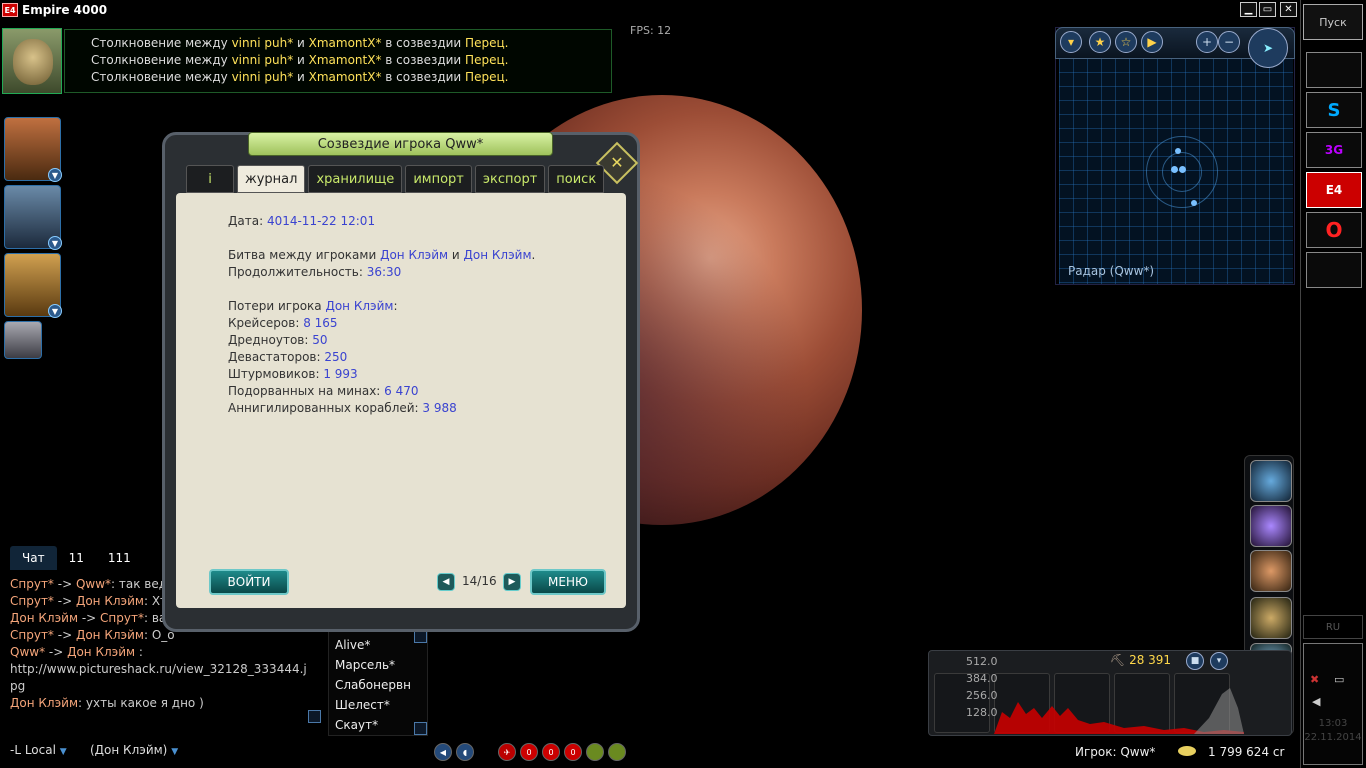 Image resolution: width=1366 pixels, height=768 pixels. What do you see at coordinates (1334, 70) in the screenshot?
I see `webcam-icon` at bounding box center [1334, 70].